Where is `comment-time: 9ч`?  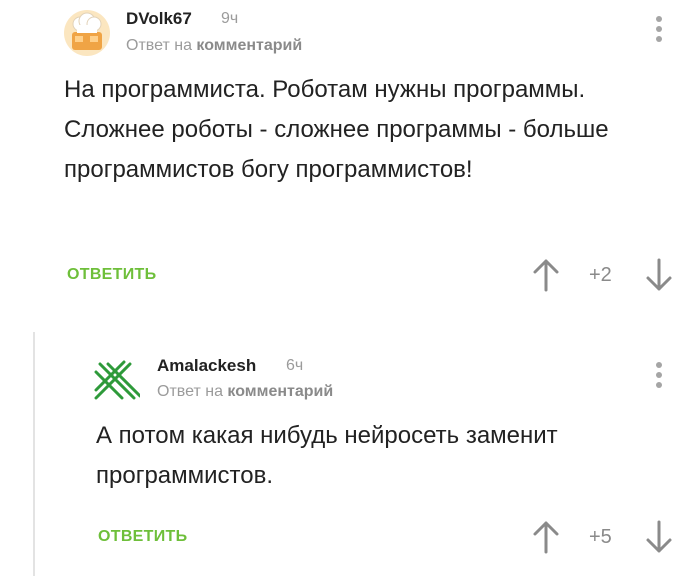
comment-time: 9ч is located at coordinates (230, 18).